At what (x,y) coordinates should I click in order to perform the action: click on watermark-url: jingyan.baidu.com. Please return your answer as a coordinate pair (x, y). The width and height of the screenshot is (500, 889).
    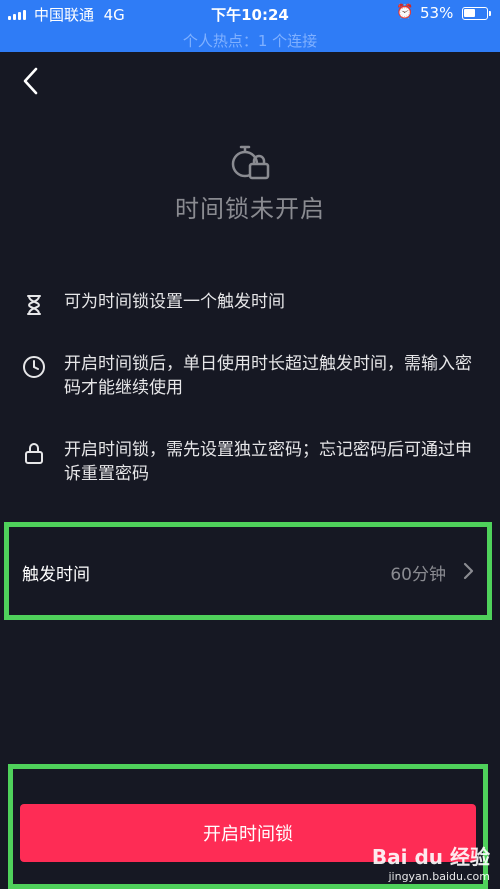
    Looking at the image, I should click on (439, 876).